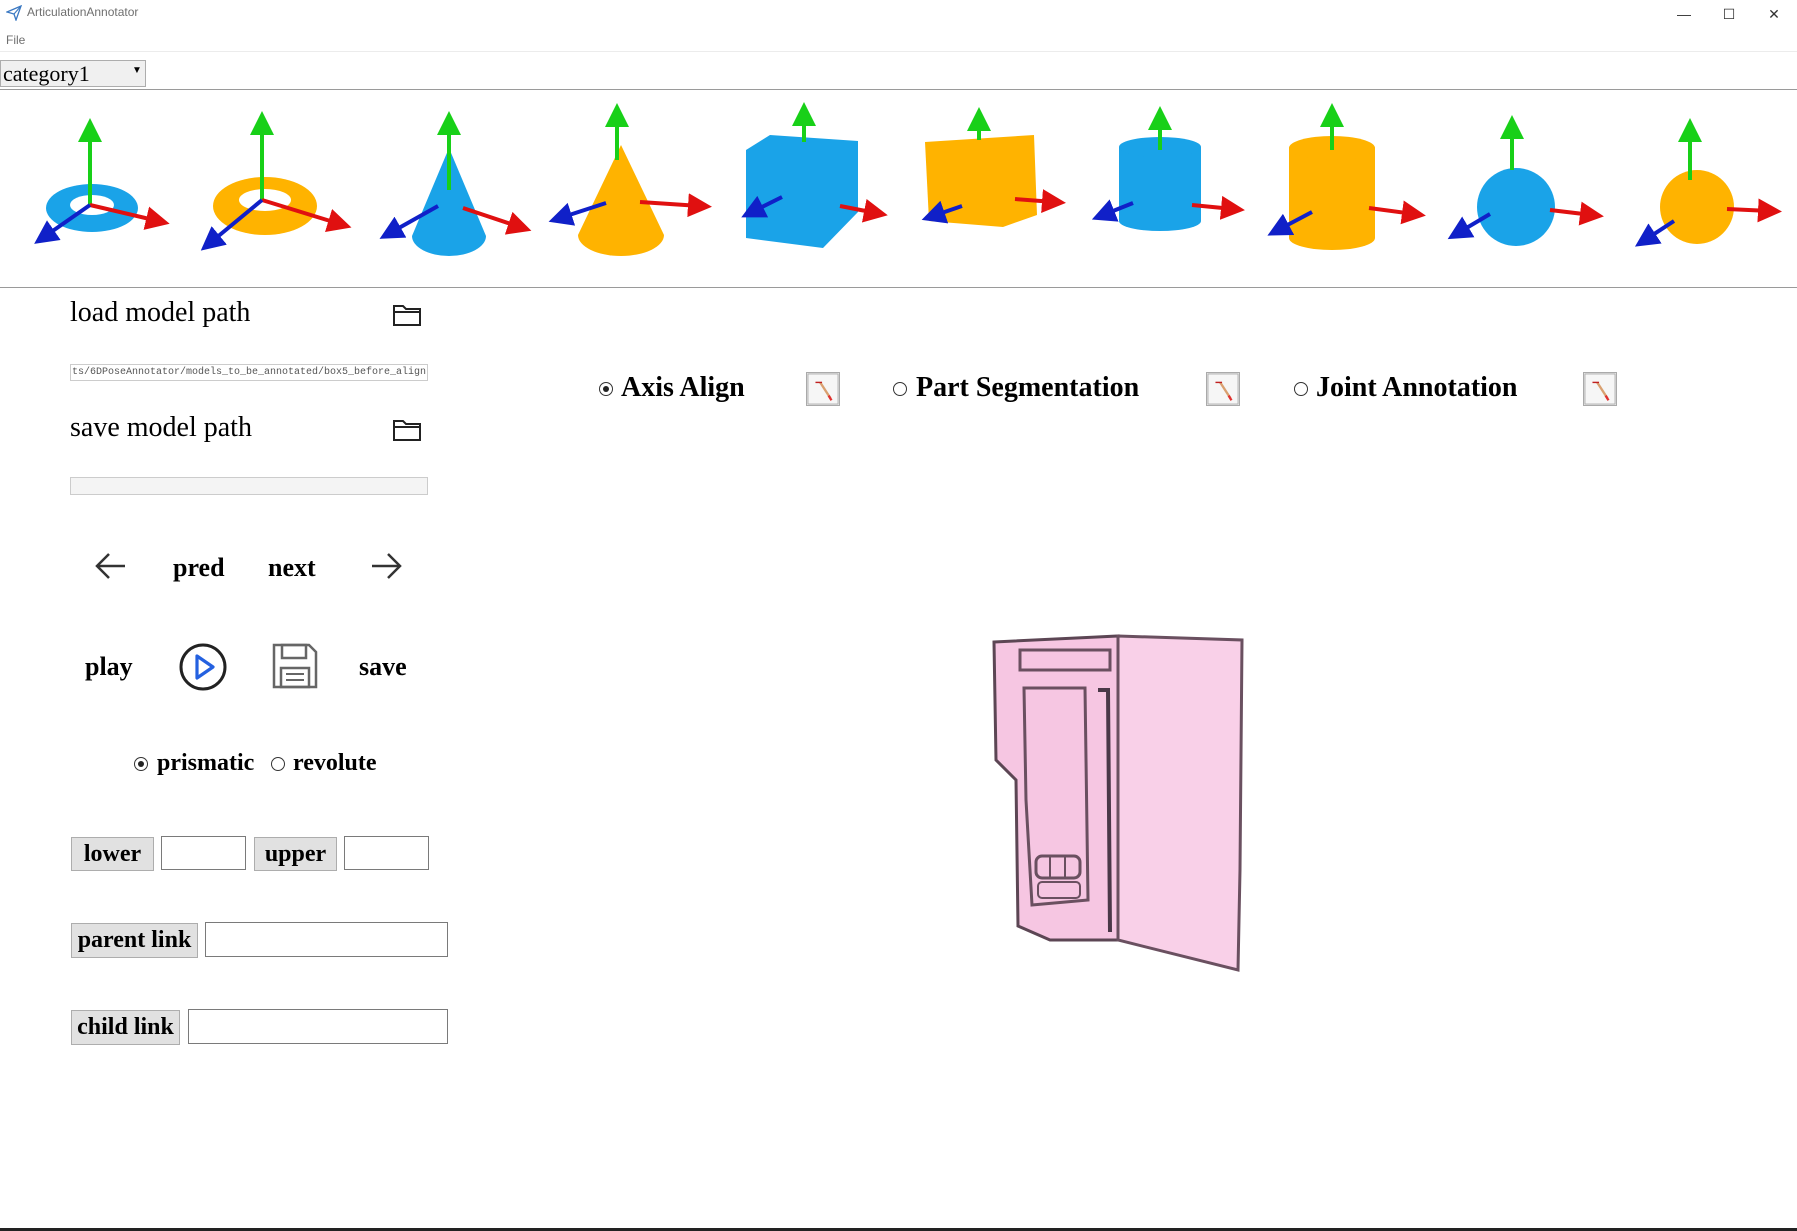 Image resolution: width=1797 pixels, height=1231 pixels. Describe the element at coordinates (898, 287) in the screenshot. I see `toolbar-divider` at that location.